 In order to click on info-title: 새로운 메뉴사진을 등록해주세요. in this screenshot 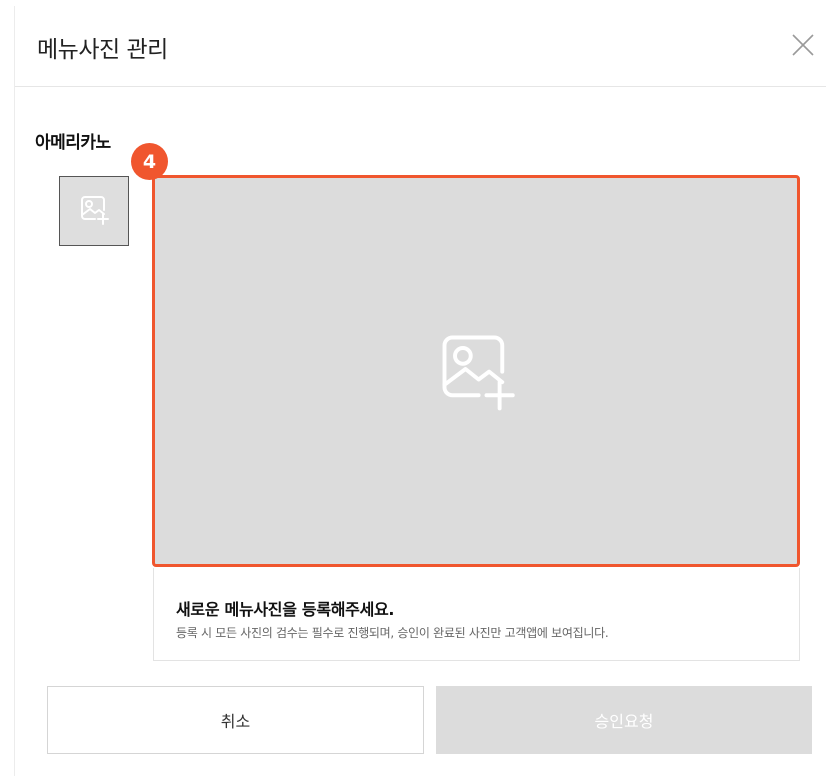, I will do `click(285, 609)`.